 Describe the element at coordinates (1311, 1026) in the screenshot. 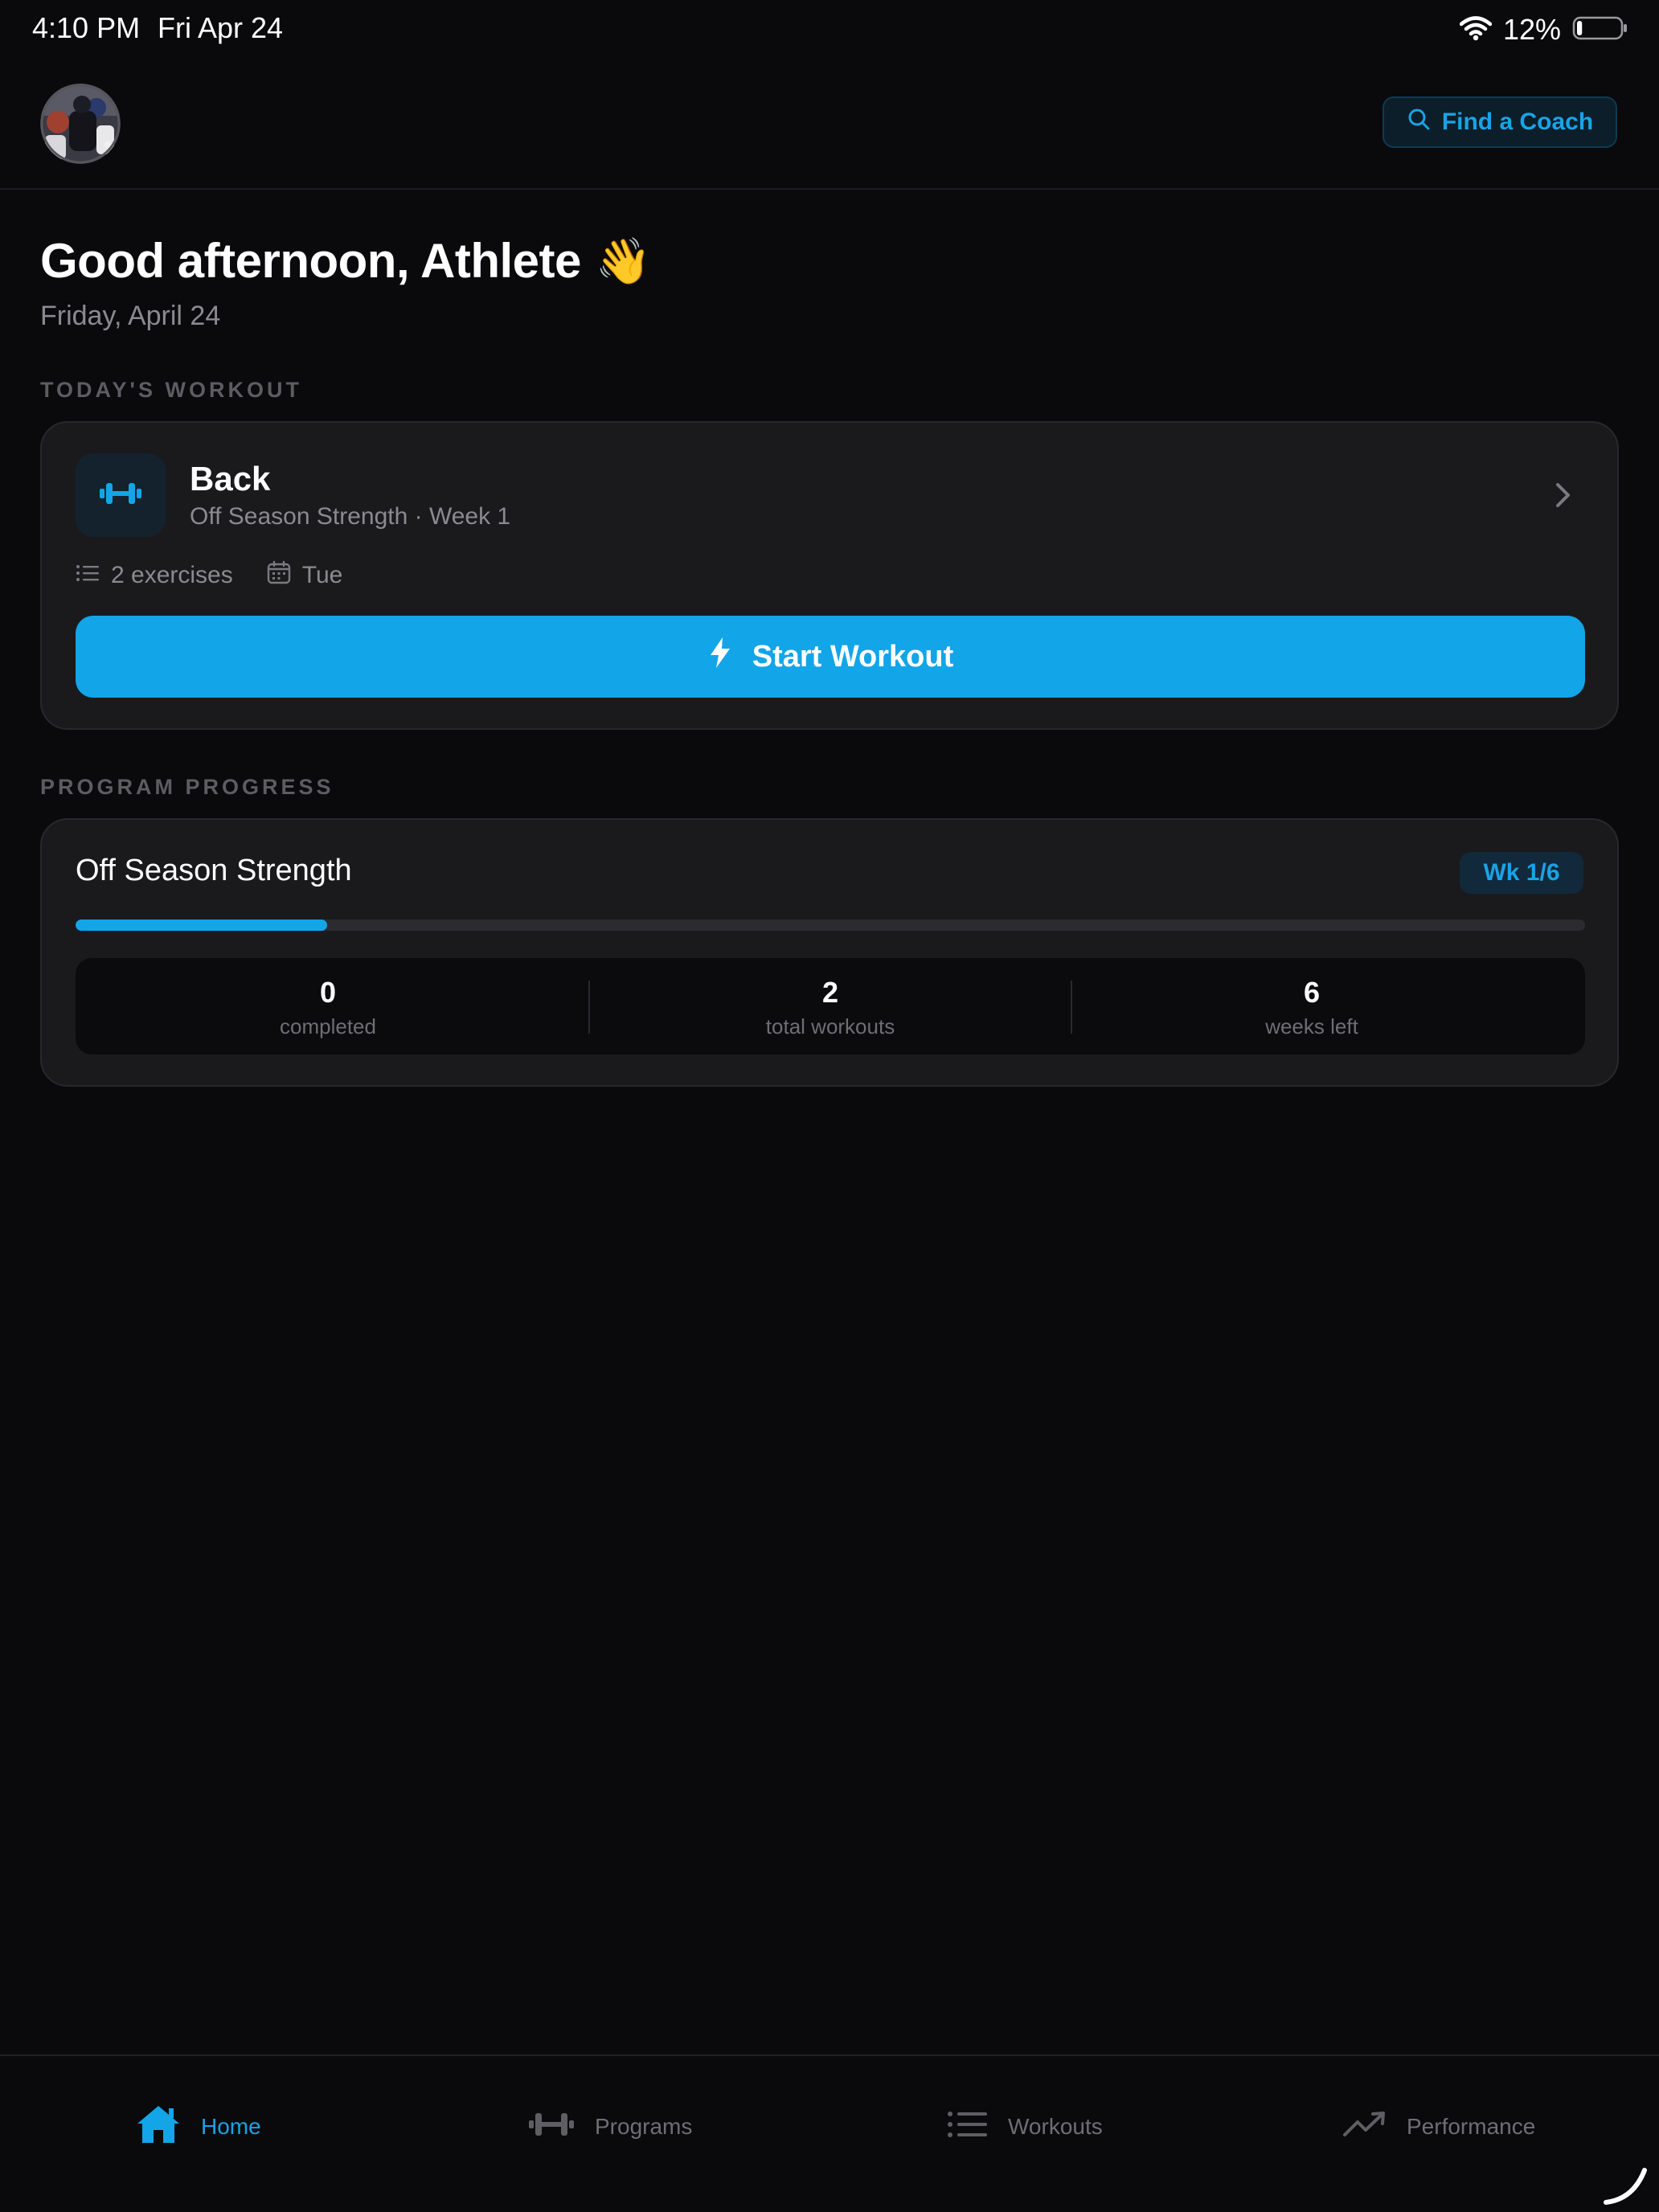

I see `stat-label: weeks left` at that location.